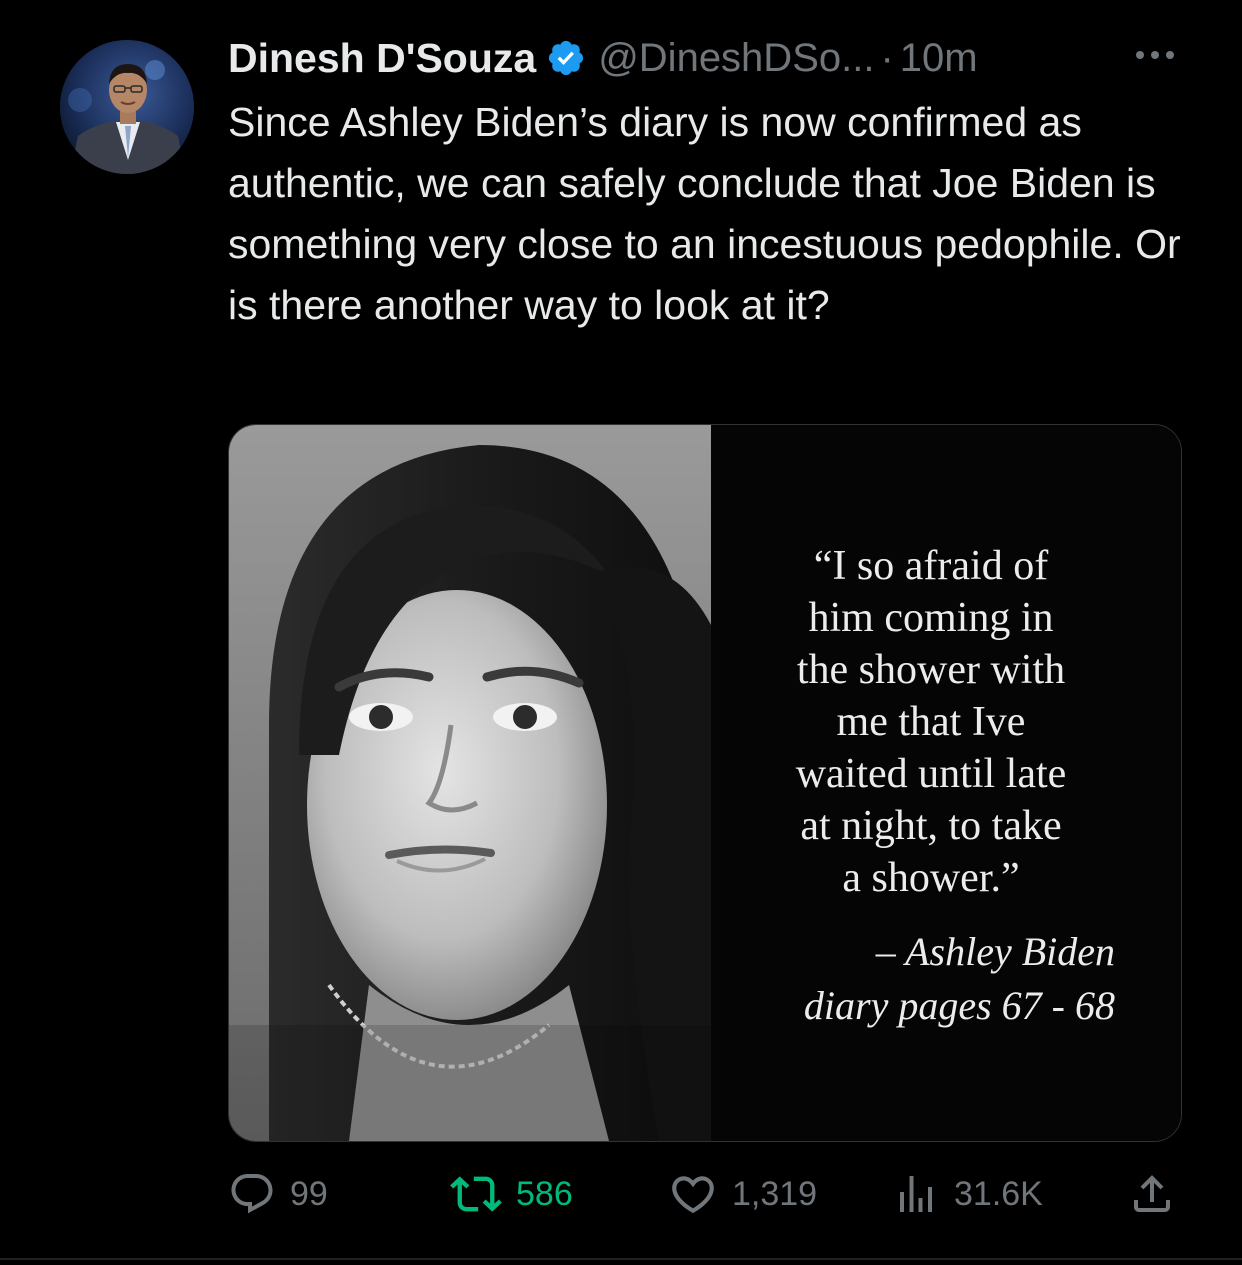  Describe the element at coordinates (923, 979) in the screenshot. I see `quote-attribution: – Ashley Biden diary pages 67 - 68` at that location.